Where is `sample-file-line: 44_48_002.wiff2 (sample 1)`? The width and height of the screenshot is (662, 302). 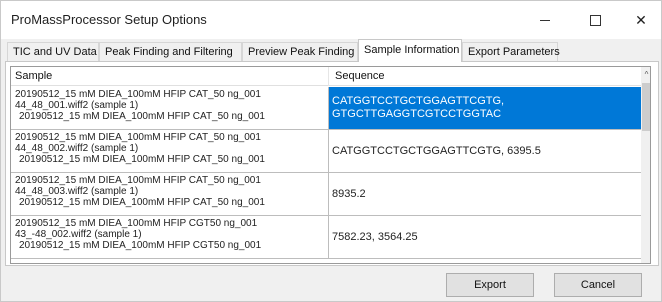
sample-file-line: 44_48_002.wiff2 (sample 1) is located at coordinates (77, 148).